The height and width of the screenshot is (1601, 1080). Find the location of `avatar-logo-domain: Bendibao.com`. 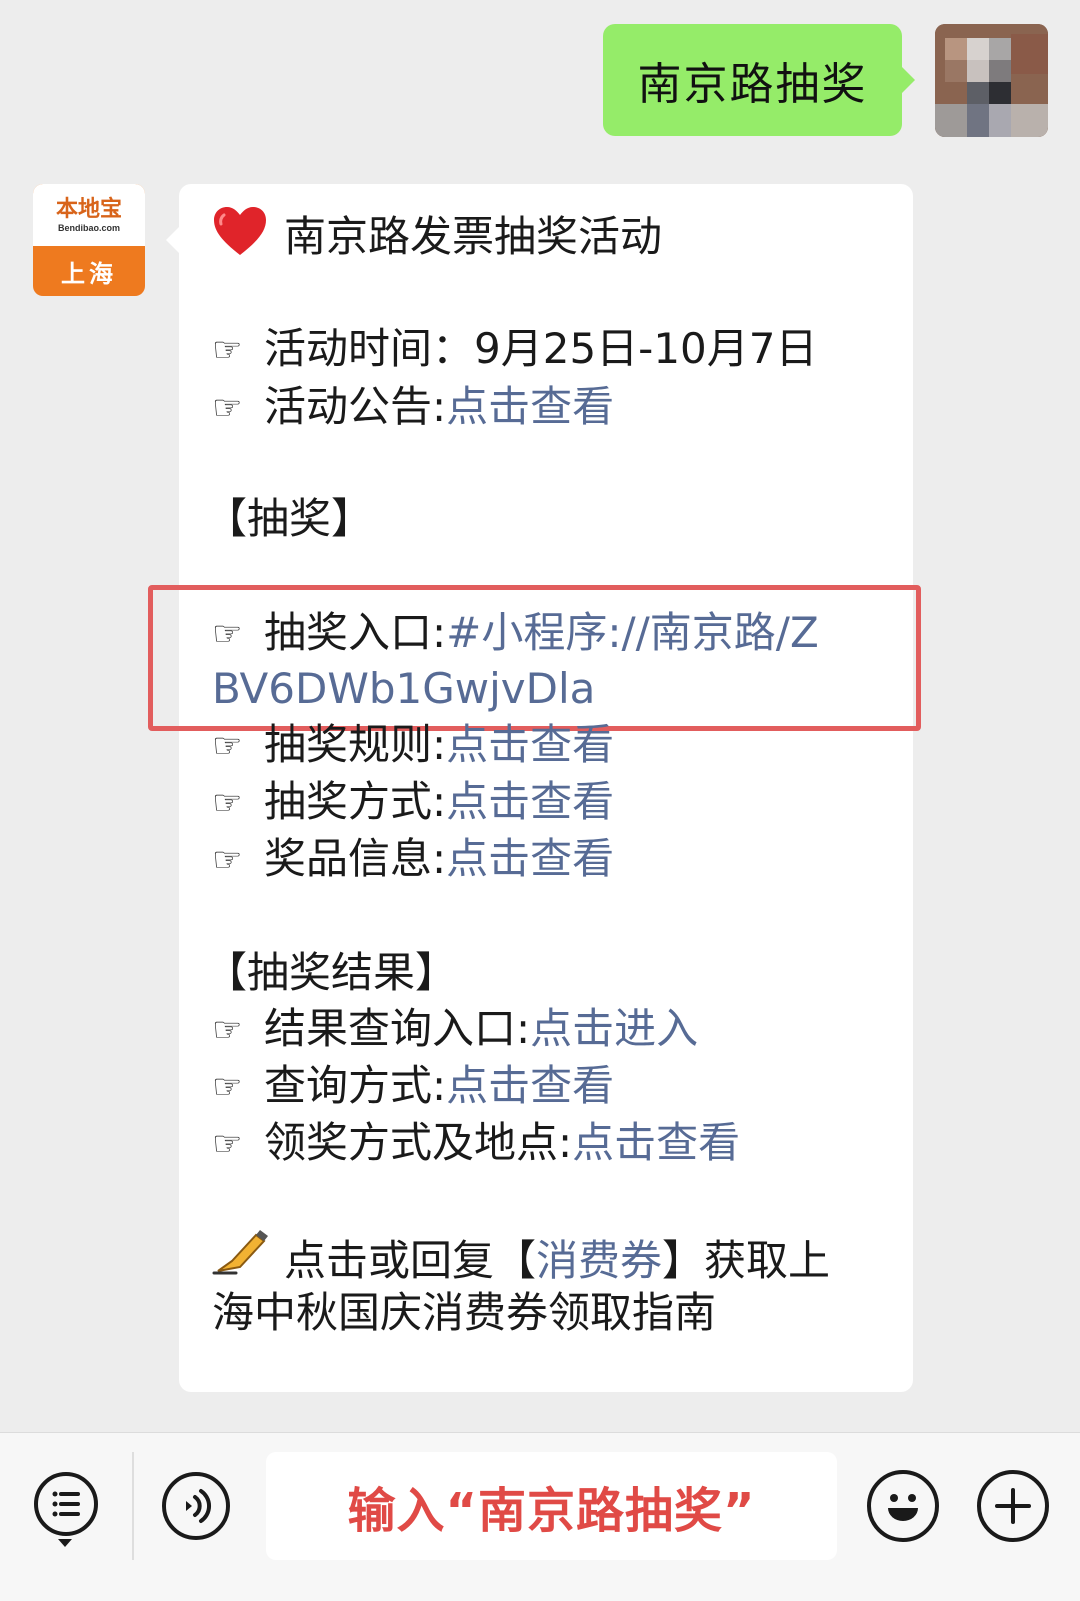

avatar-logo-domain: Bendibao.com is located at coordinates (88, 228).